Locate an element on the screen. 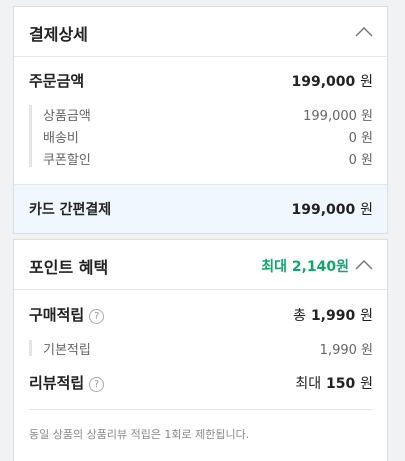 The image size is (405, 461). review-limit-notice: 동일 상품의 상품리뷰 적립은 1회로 제한됩니다. is located at coordinates (139, 434).